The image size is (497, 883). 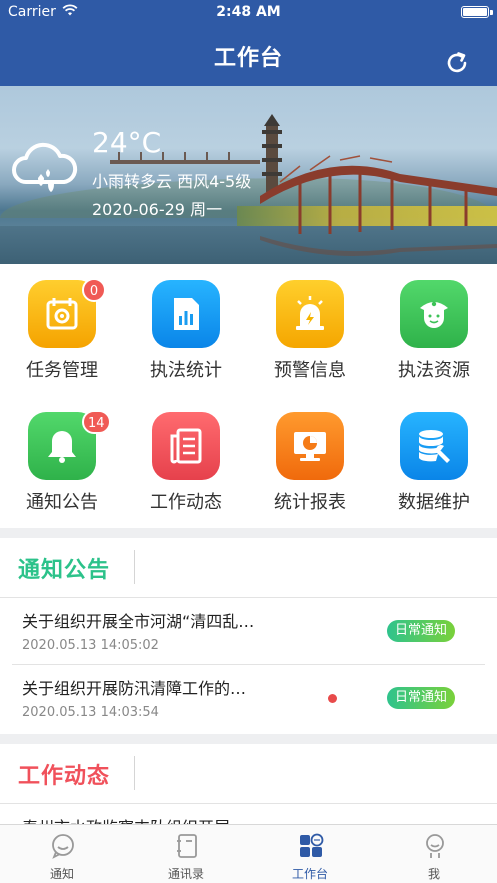 I want to click on tab-bar: 通知 通讯录 工作台 我, so click(x=248, y=853).